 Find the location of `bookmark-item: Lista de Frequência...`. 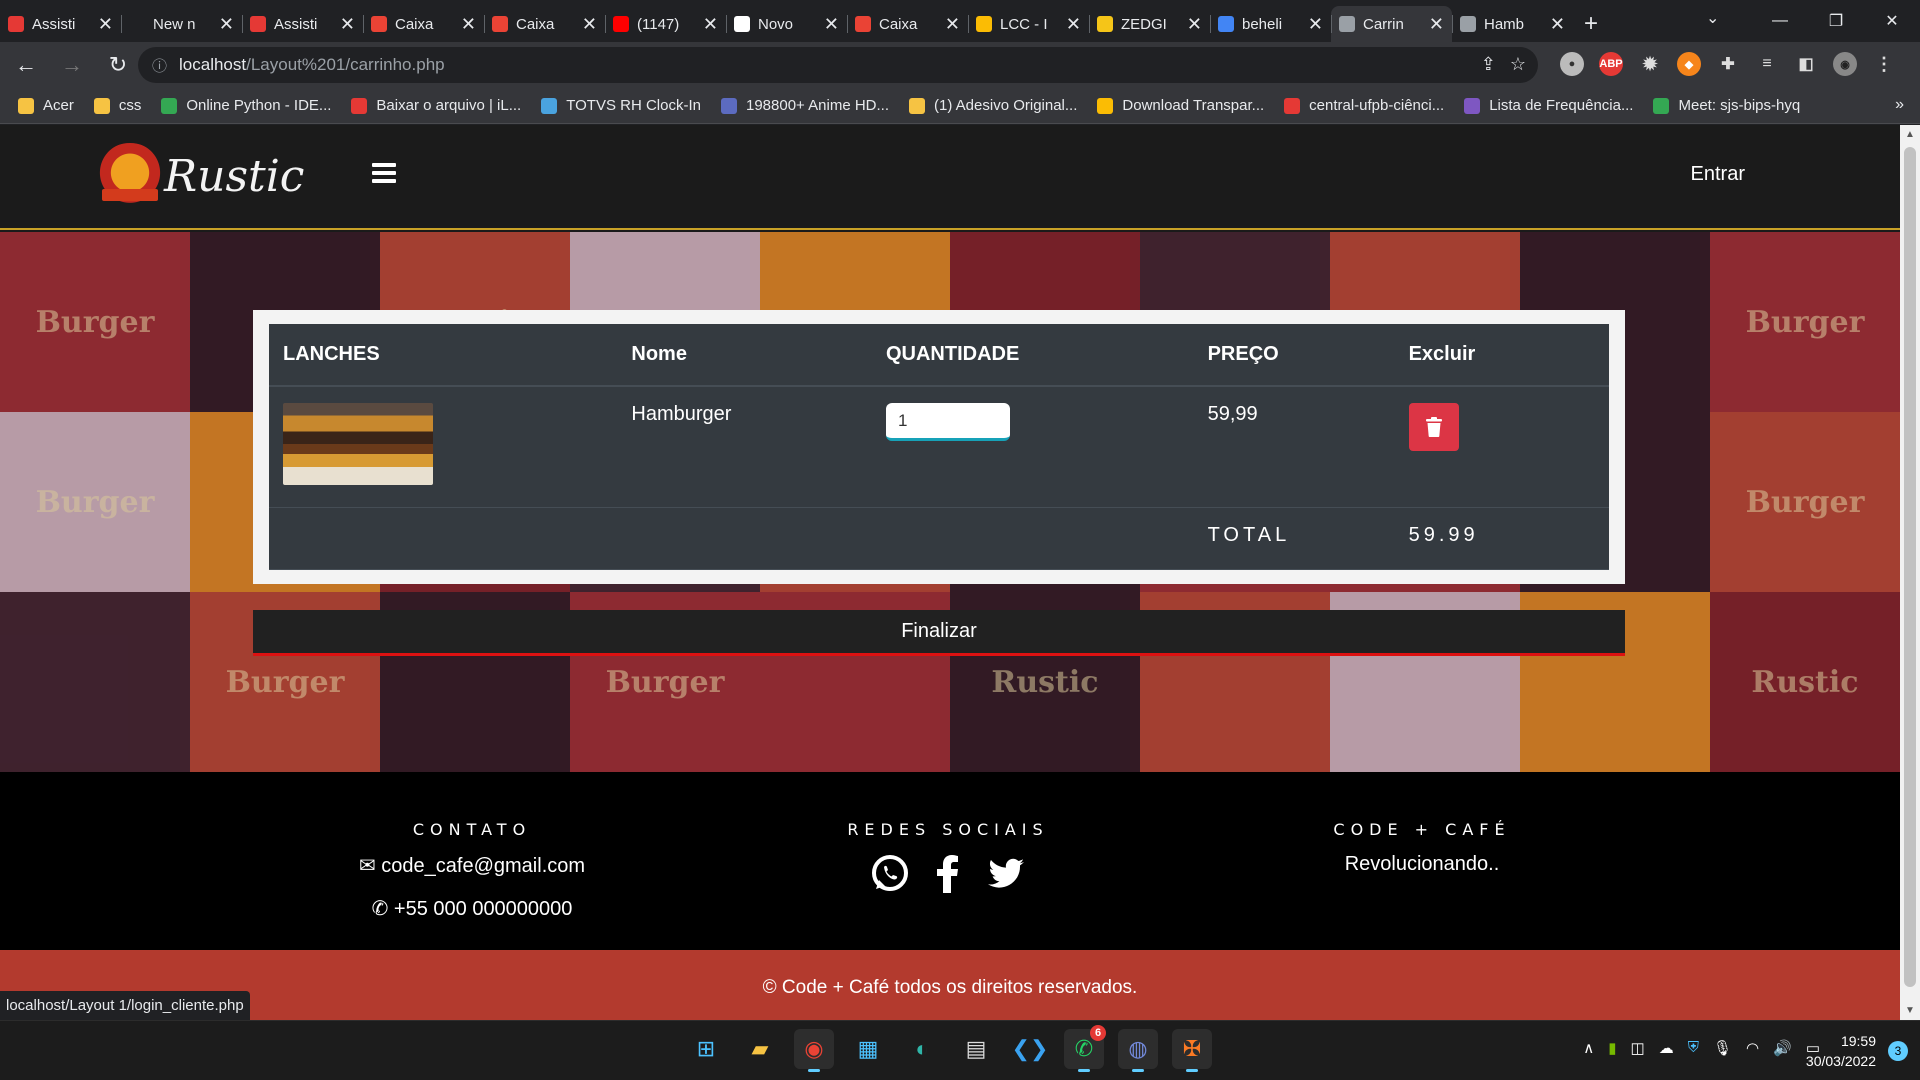

bookmark-item: Lista de Frequência... is located at coordinates (1548, 105).